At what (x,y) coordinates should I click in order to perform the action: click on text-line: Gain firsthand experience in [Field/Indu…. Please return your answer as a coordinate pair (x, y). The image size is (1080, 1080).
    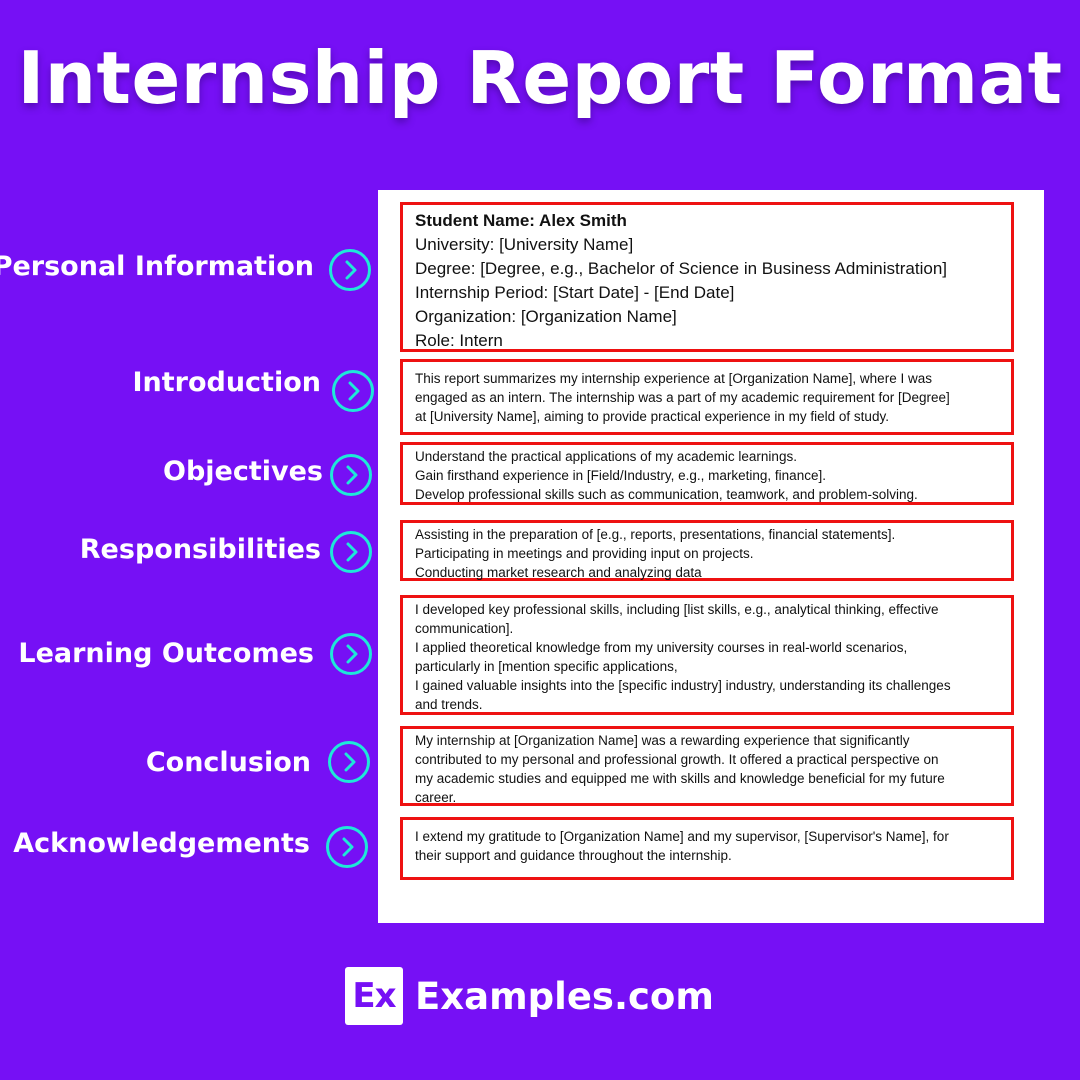
    Looking at the image, I should click on (620, 475).